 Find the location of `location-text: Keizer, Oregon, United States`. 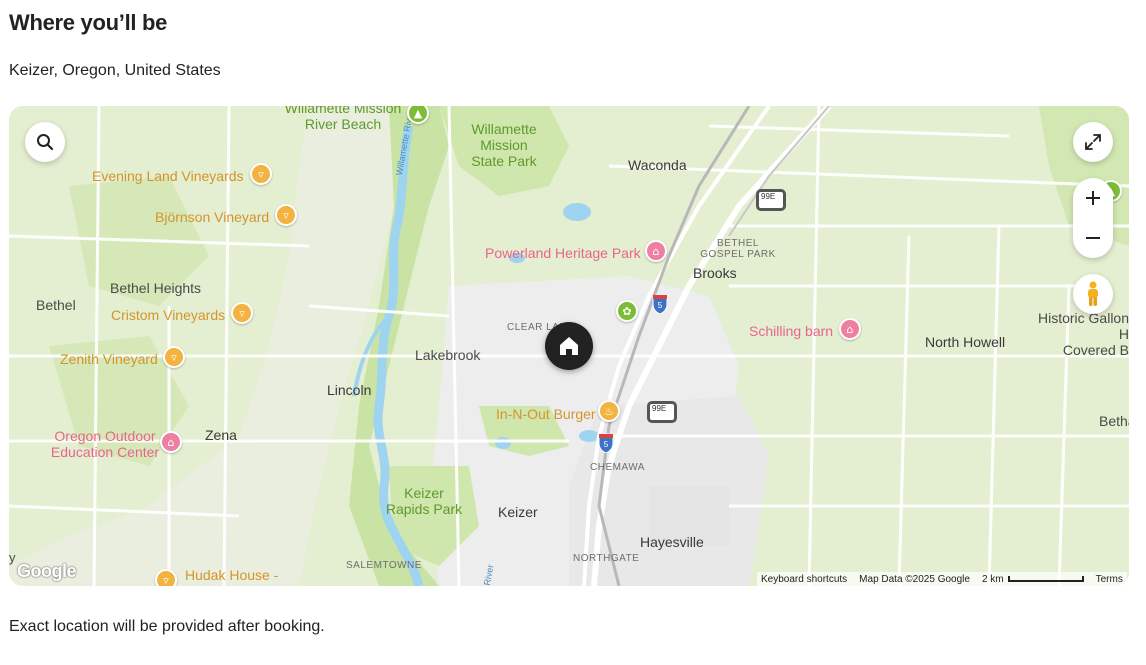

location-text: Keizer, Oregon, United States is located at coordinates (115, 70).